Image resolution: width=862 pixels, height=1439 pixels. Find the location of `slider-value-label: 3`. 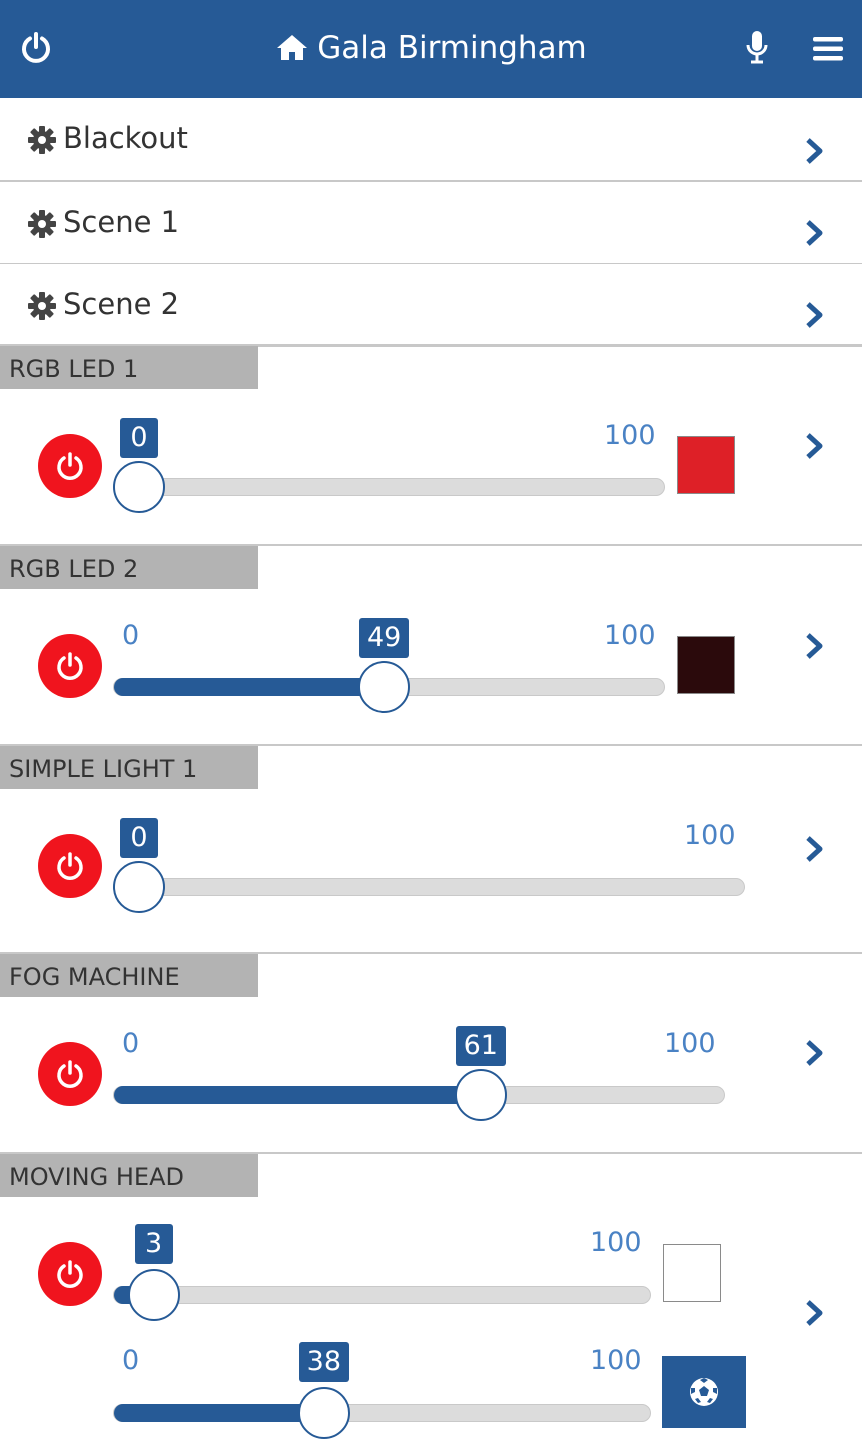

slider-value-label: 3 is located at coordinates (153, 1244).